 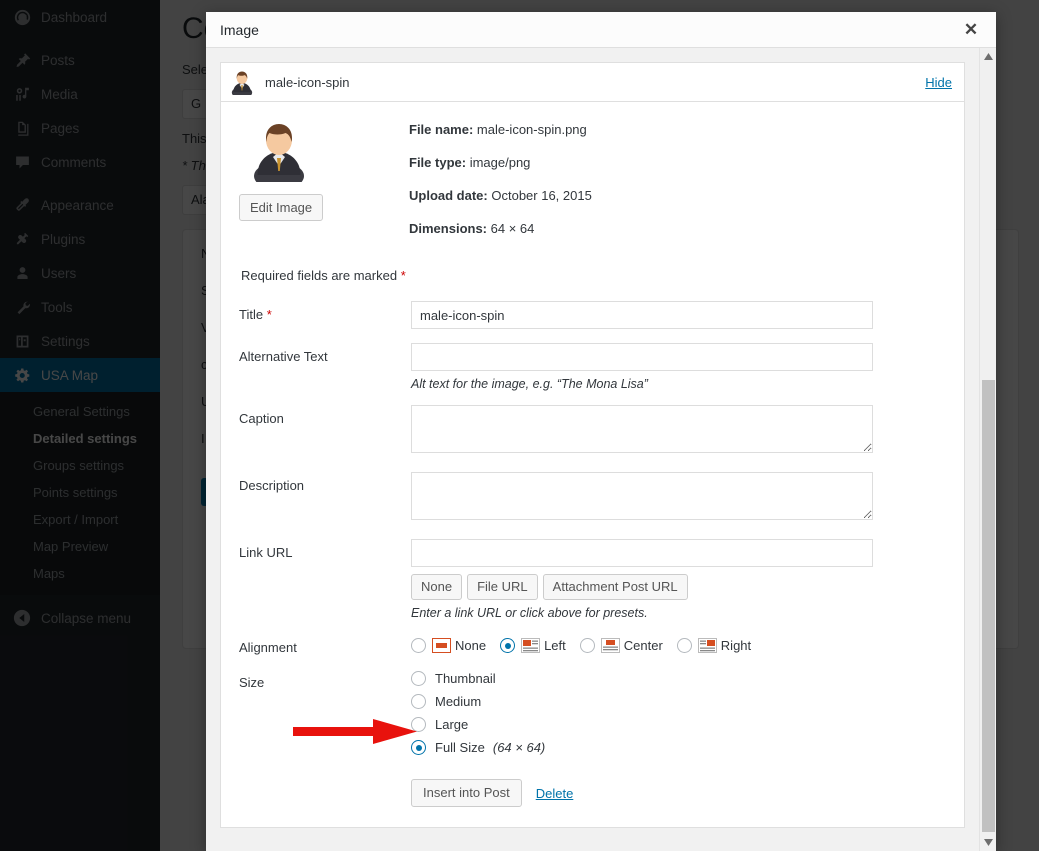 What do you see at coordinates (466, 793) in the screenshot?
I see `insert-into-post-button: Insert into Post` at bounding box center [466, 793].